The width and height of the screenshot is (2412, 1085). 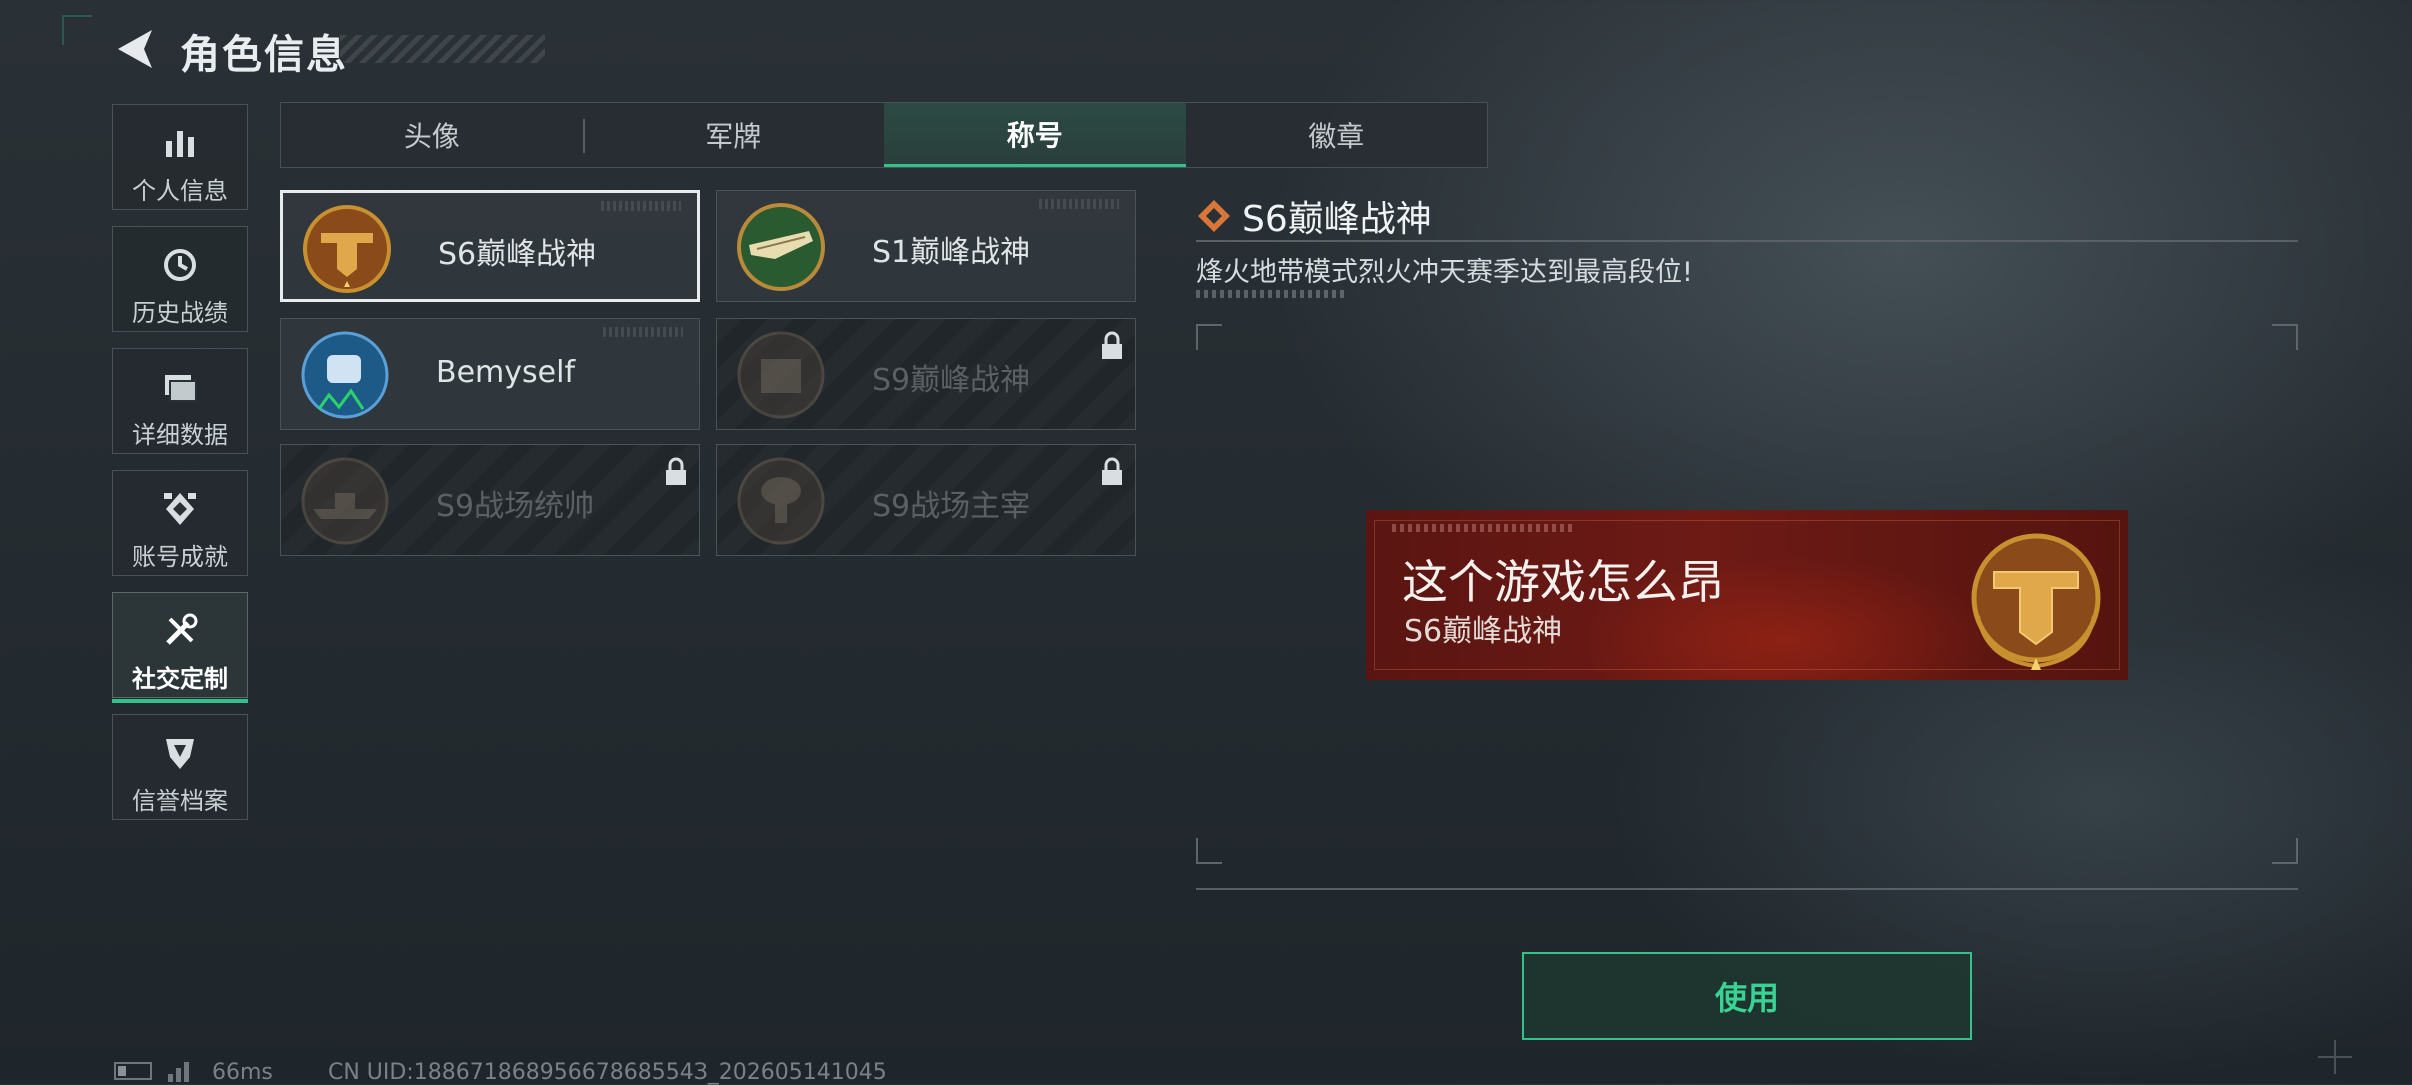 What do you see at coordinates (180, 801) in the screenshot?
I see `sidebar-item-label: 信誉档案` at bounding box center [180, 801].